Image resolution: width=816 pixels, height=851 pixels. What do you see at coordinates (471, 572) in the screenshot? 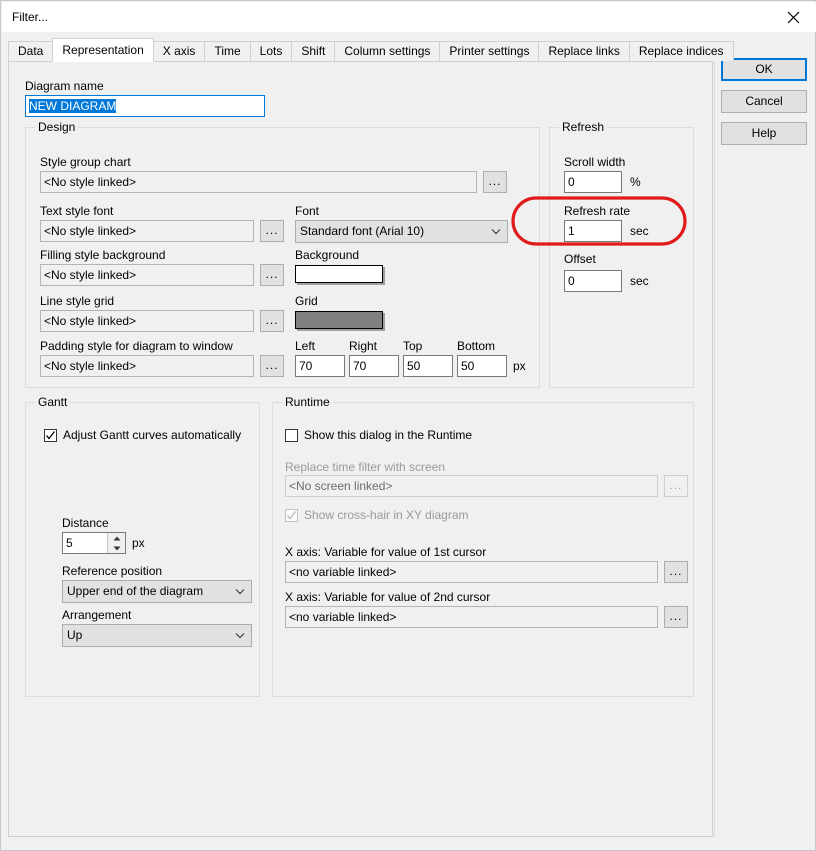
I see `cursor1-input: <no variable linked>` at bounding box center [471, 572].